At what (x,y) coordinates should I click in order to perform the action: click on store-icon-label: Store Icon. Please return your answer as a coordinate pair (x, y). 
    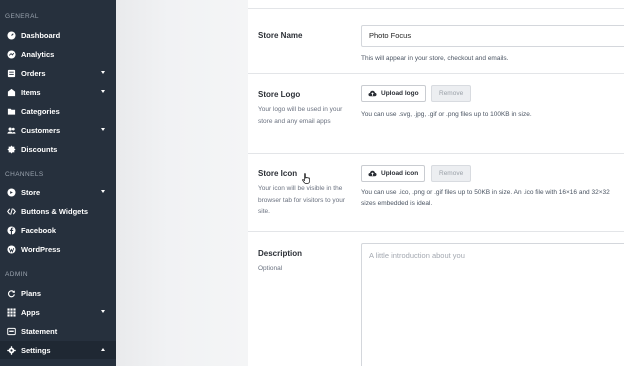
    Looking at the image, I should click on (278, 173).